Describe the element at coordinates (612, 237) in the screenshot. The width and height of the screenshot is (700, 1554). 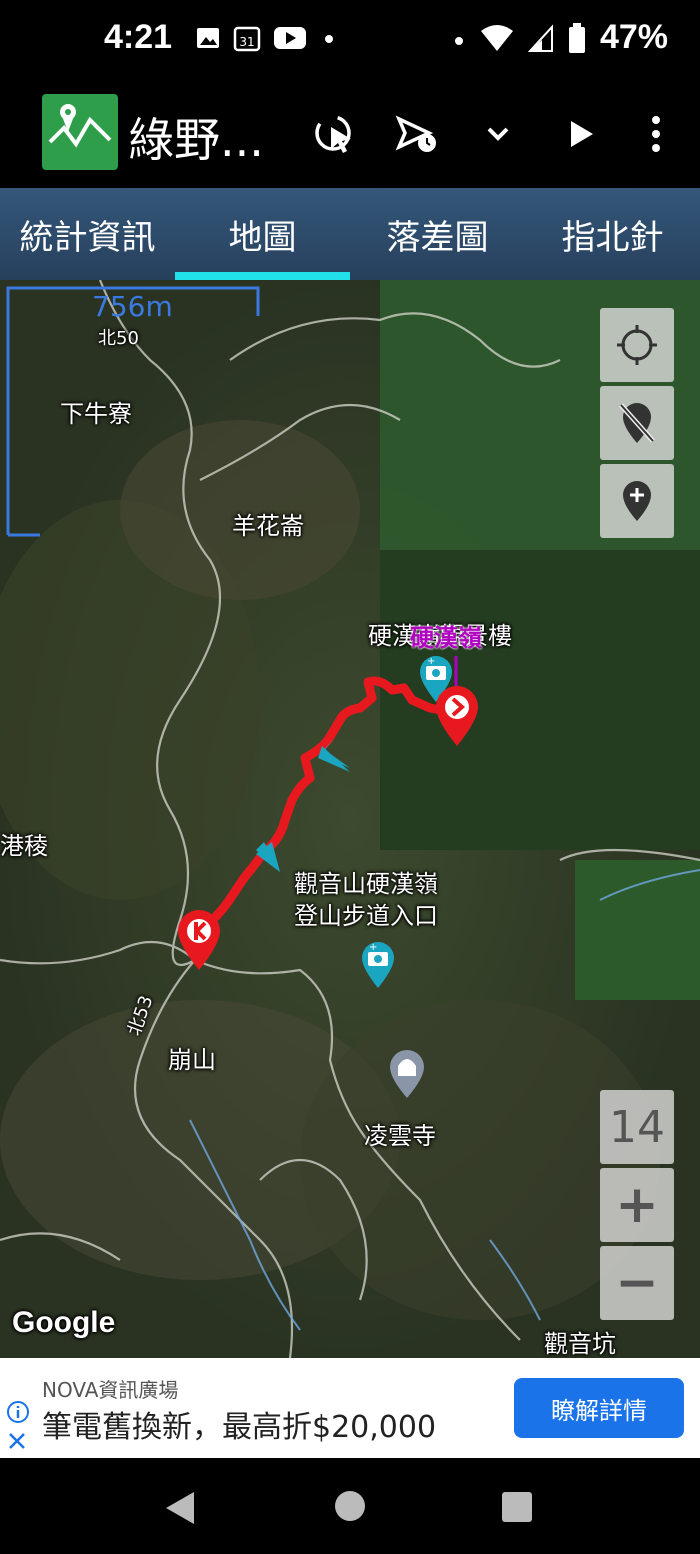
I see `tab-compass-label: 指北針` at that location.